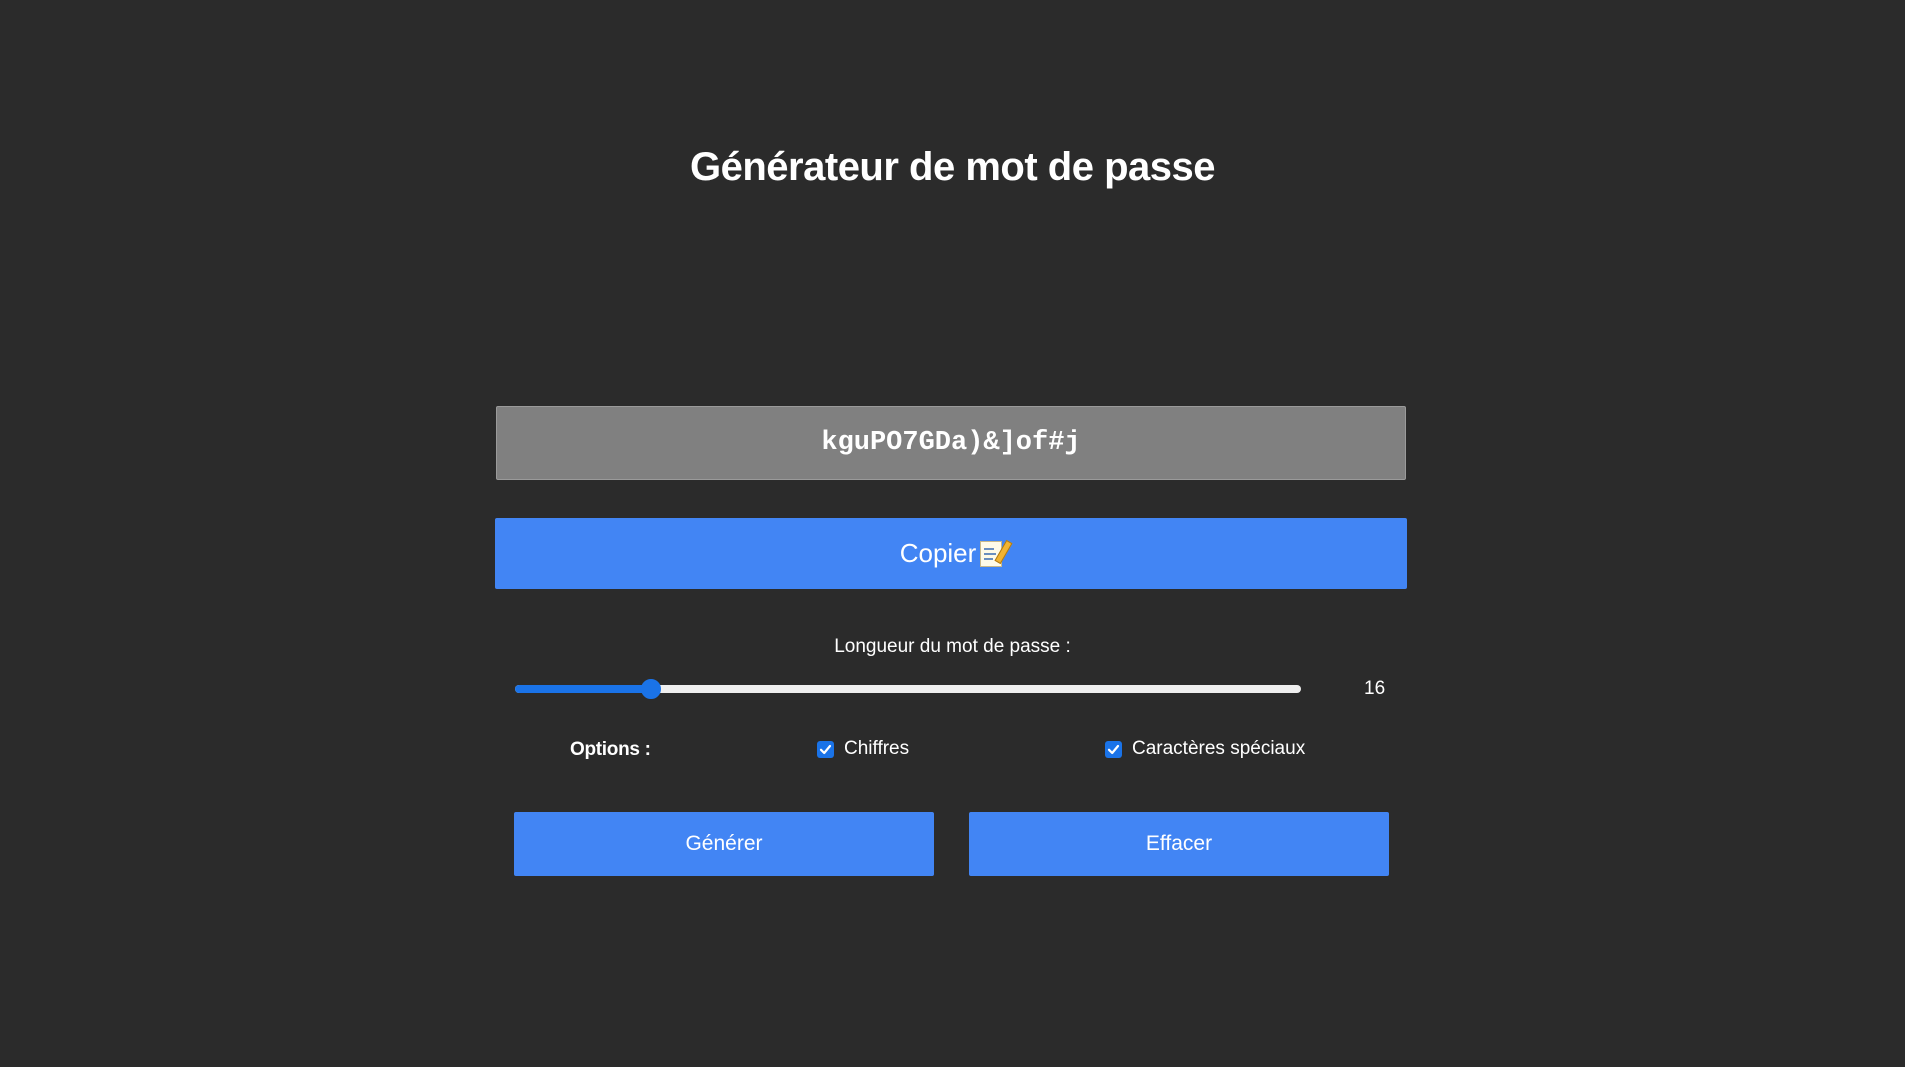 The width and height of the screenshot is (1905, 1067). I want to click on digits-checkbox, so click(825, 749).